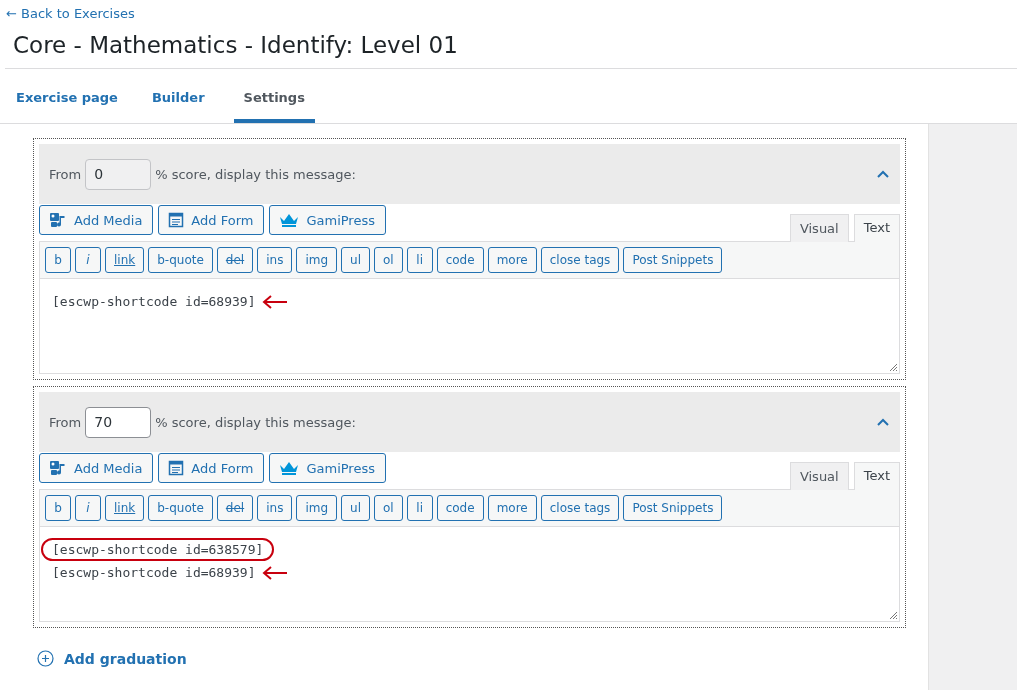  Describe the element at coordinates (67, 106) in the screenshot. I see `page-tab: Exercise page` at that location.